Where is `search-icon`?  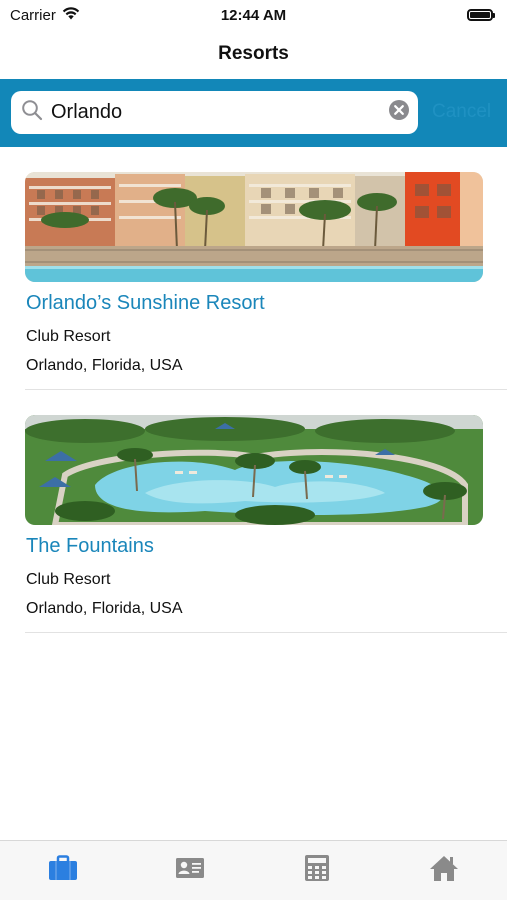
search-icon is located at coordinates (32, 112).